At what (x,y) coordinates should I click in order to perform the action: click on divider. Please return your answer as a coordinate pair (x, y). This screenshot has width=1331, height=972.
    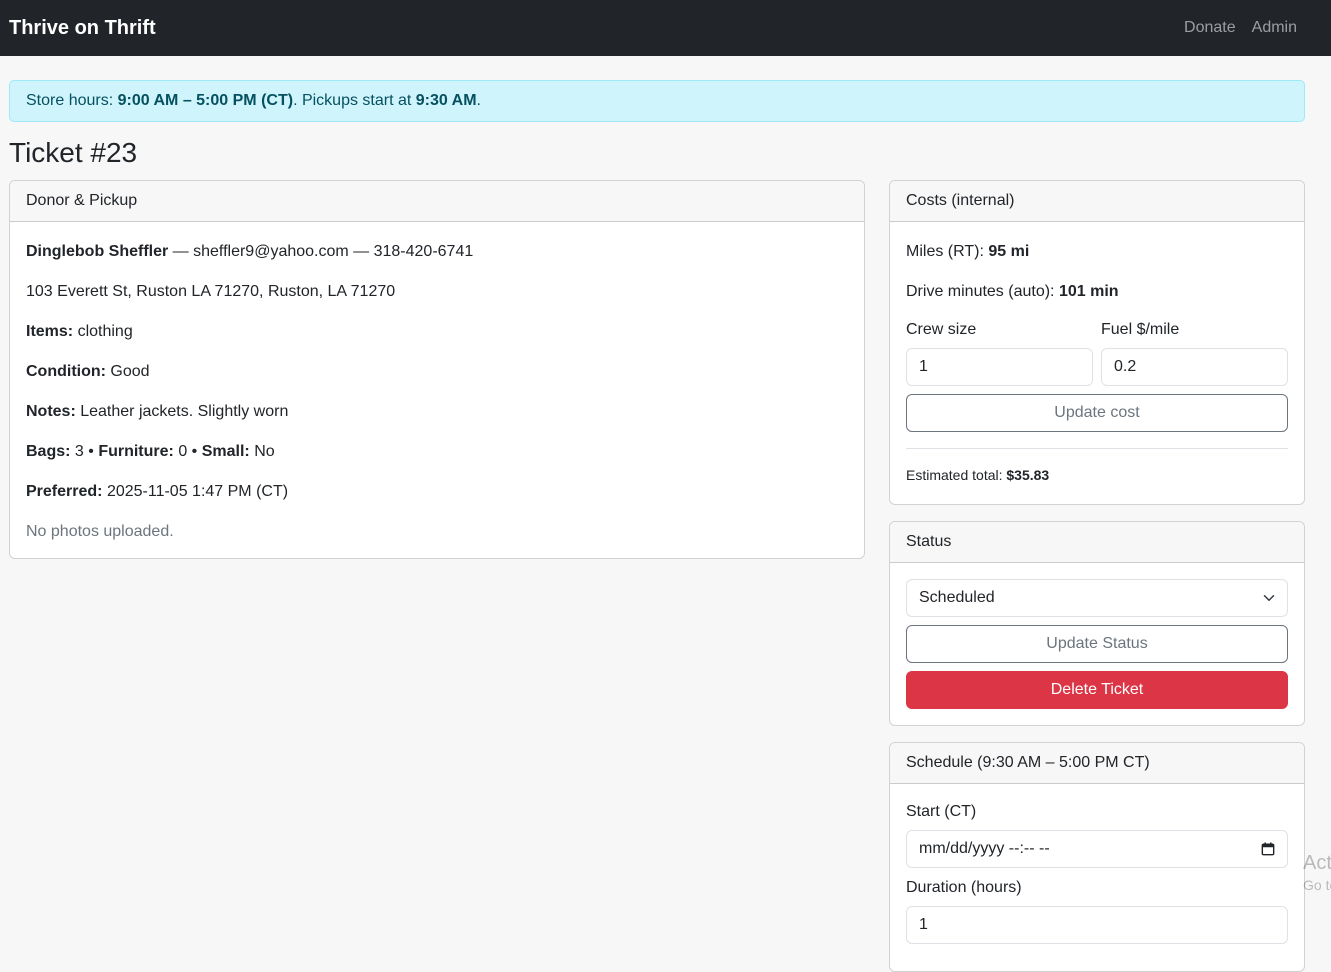
    Looking at the image, I should click on (1097, 448).